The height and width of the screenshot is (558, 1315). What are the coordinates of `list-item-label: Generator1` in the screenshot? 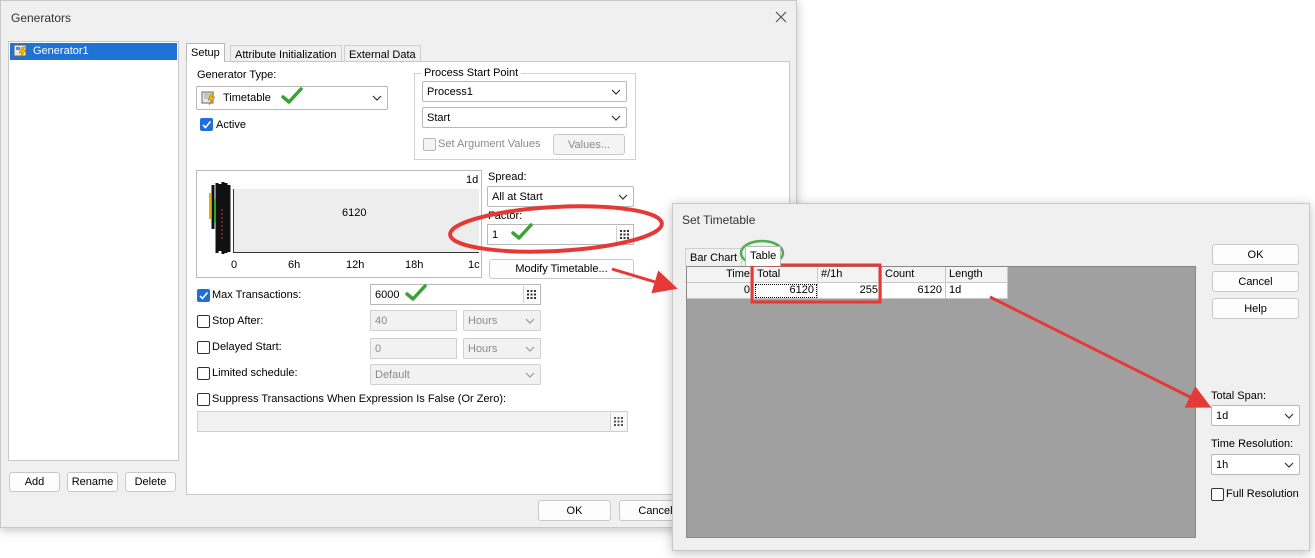 It's located at (61, 51).